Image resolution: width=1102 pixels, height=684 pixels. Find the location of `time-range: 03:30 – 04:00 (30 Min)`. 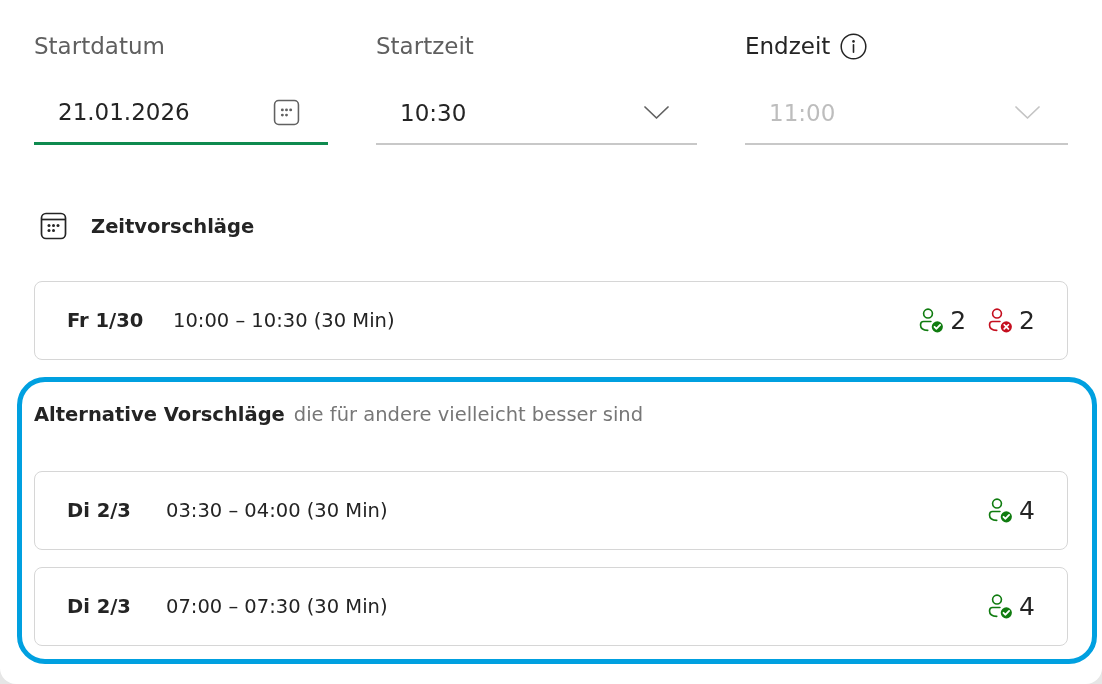

time-range: 03:30 – 04:00 (30 Min) is located at coordinates (277, 510).